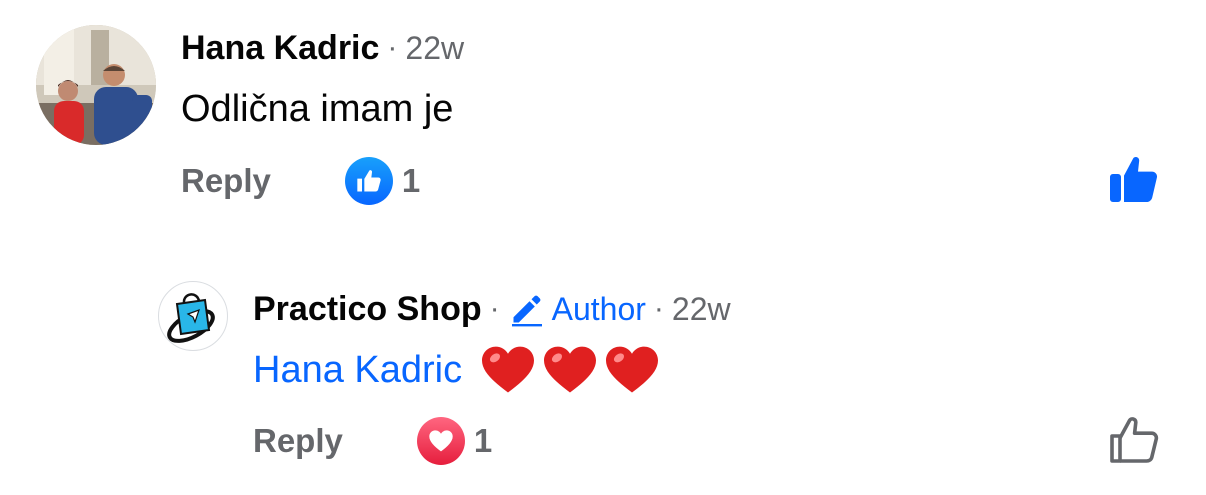  I want to click on comment-author-name: Hana Kadric, so click(280, 48).